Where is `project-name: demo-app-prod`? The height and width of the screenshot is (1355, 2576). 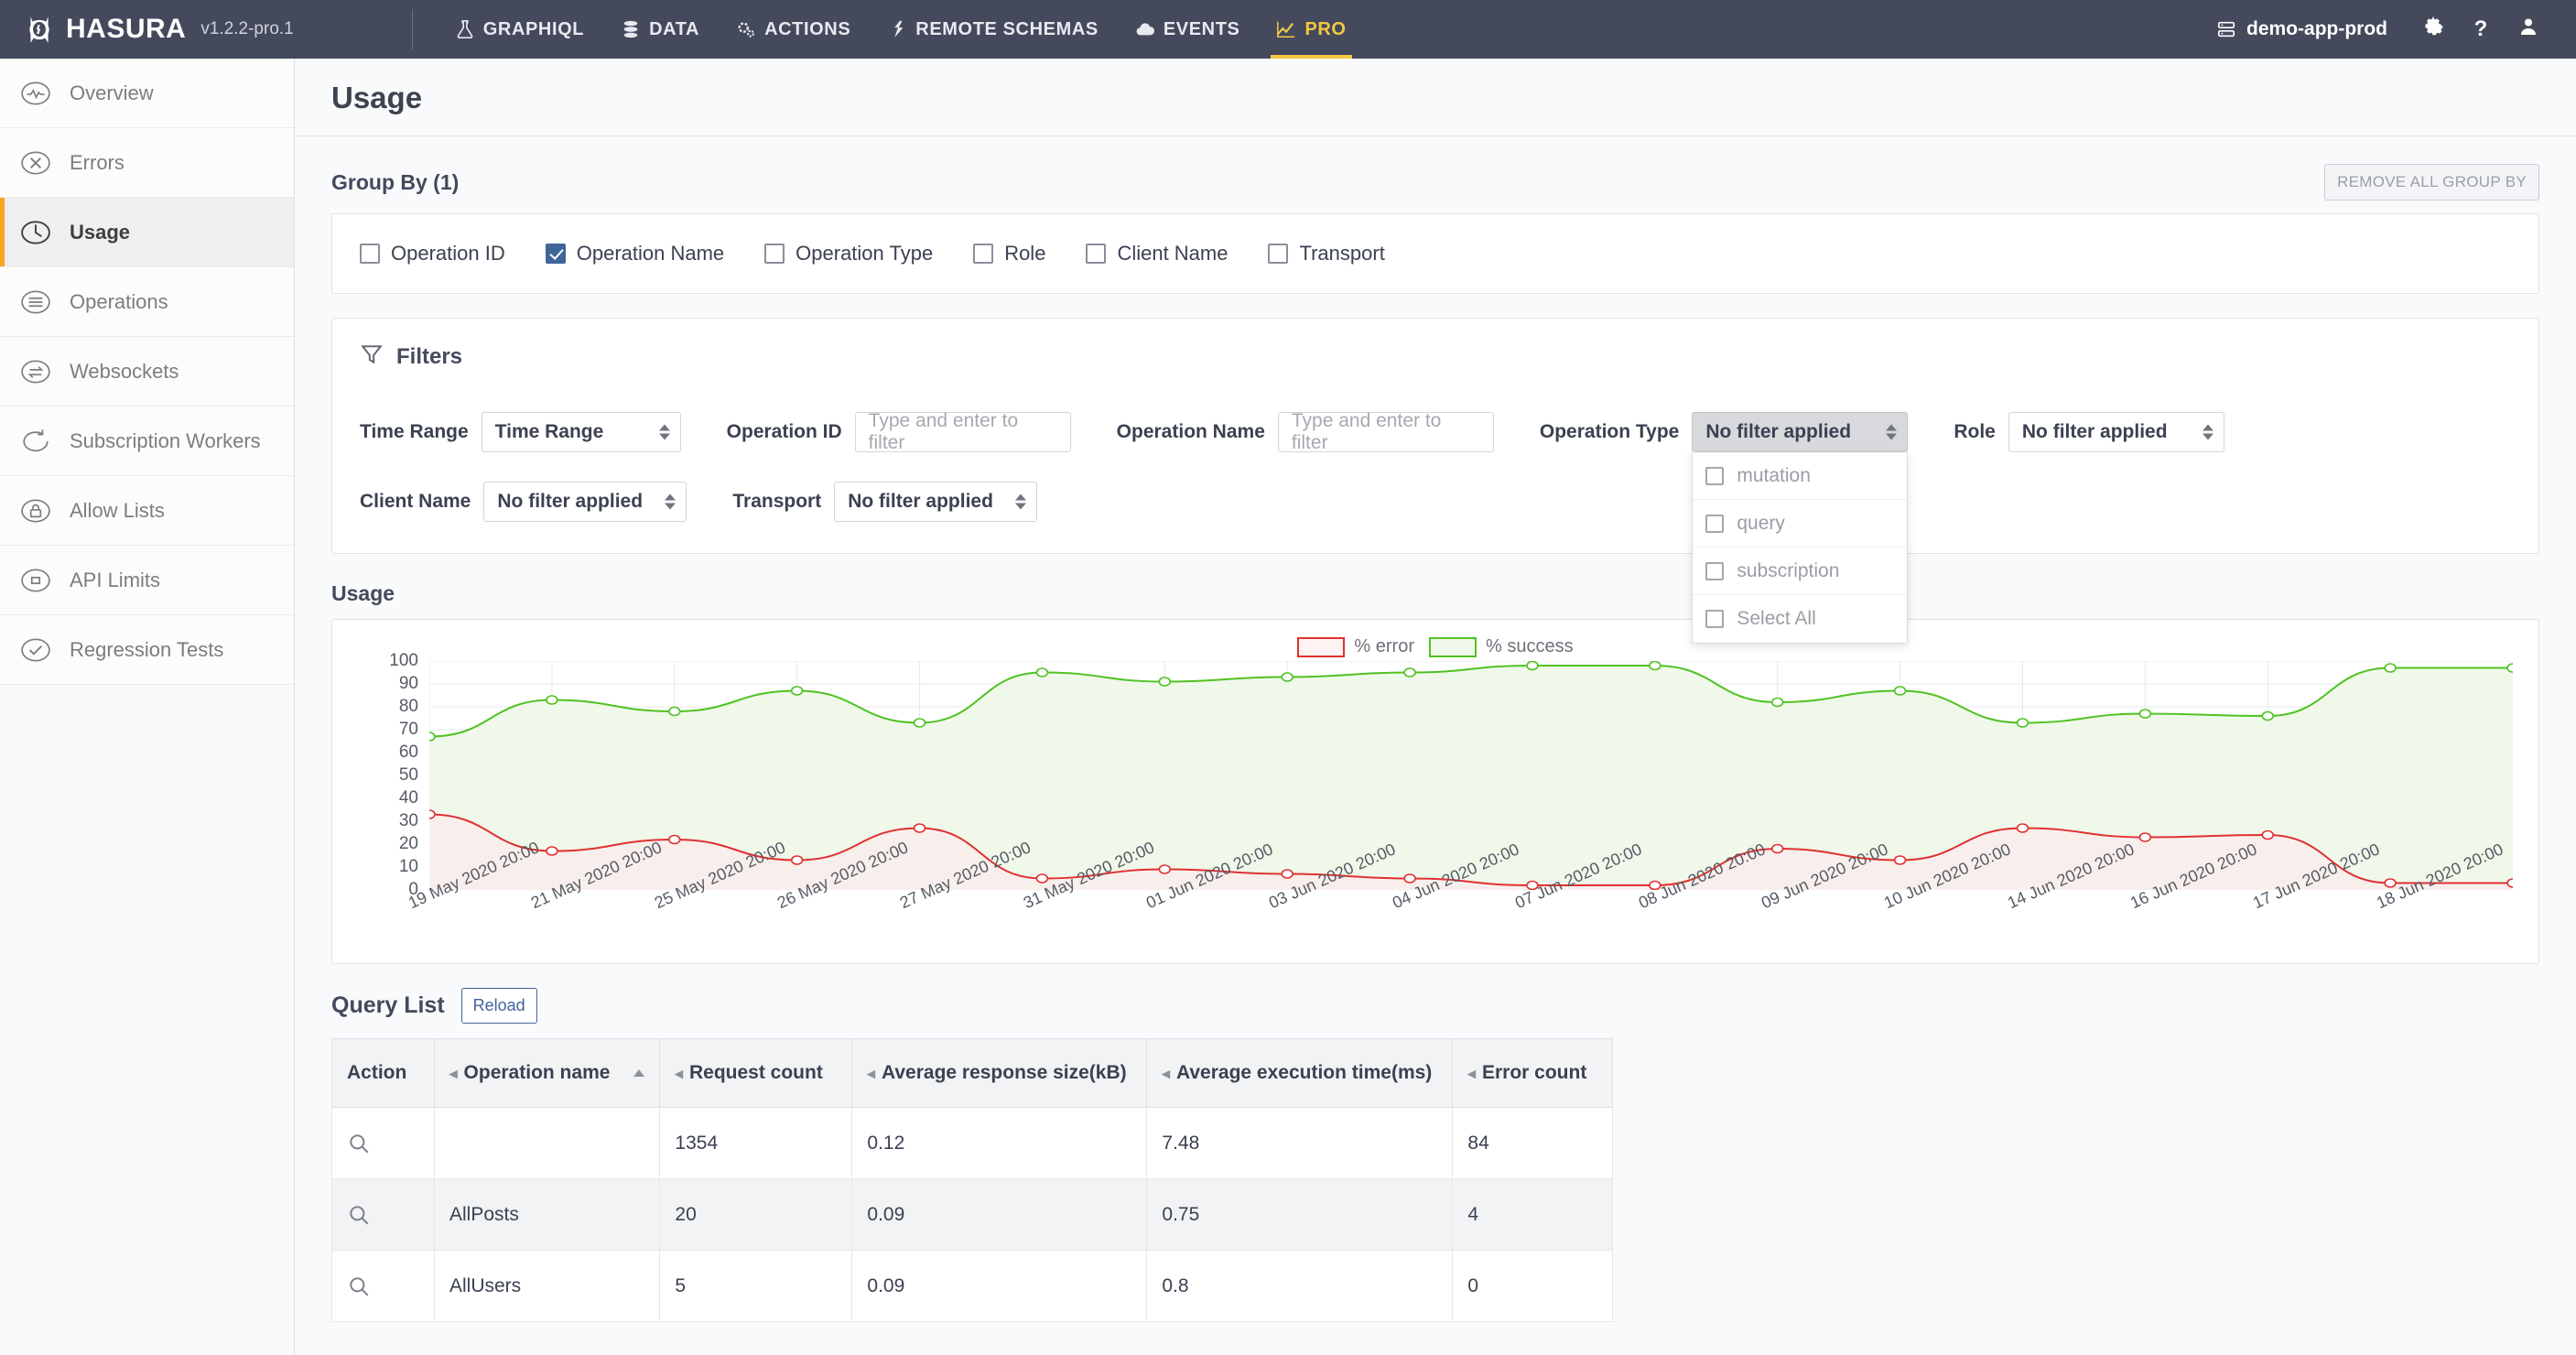
project-name: demo-app-prod is located at coordinates (2317, 29).